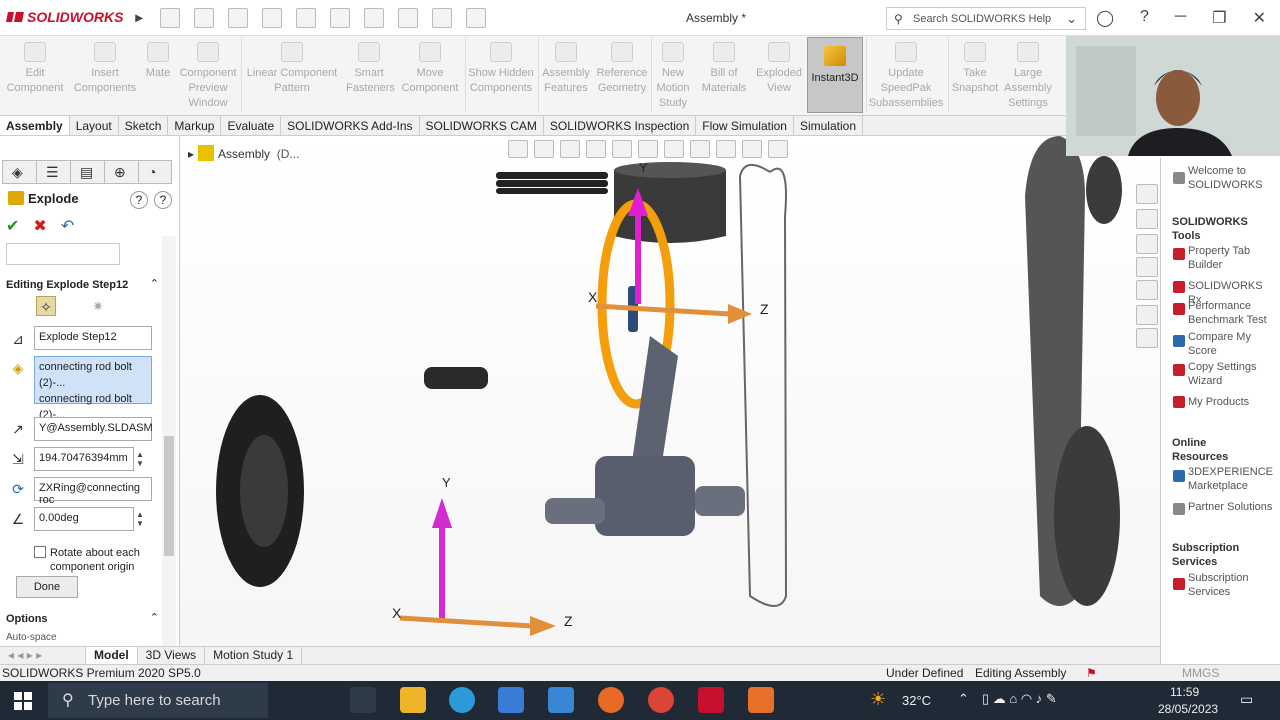  What do you see at coordinates (663, 310) in the screenshot?
I see `triad-z-arrow` at bounding box center [663, 310].